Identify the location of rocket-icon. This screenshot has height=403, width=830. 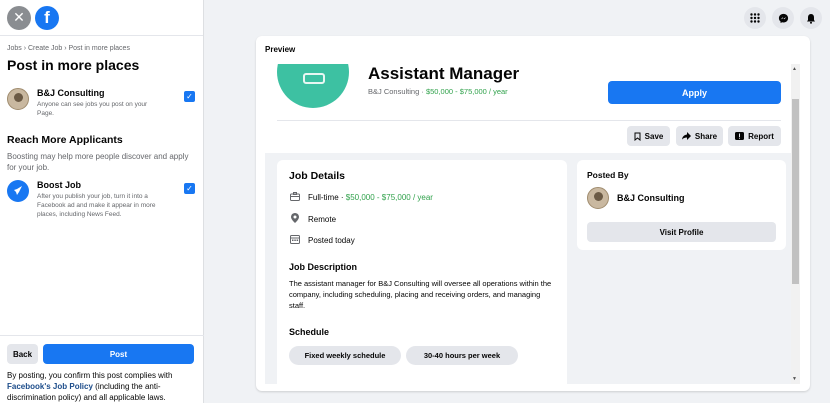
(18, 191).